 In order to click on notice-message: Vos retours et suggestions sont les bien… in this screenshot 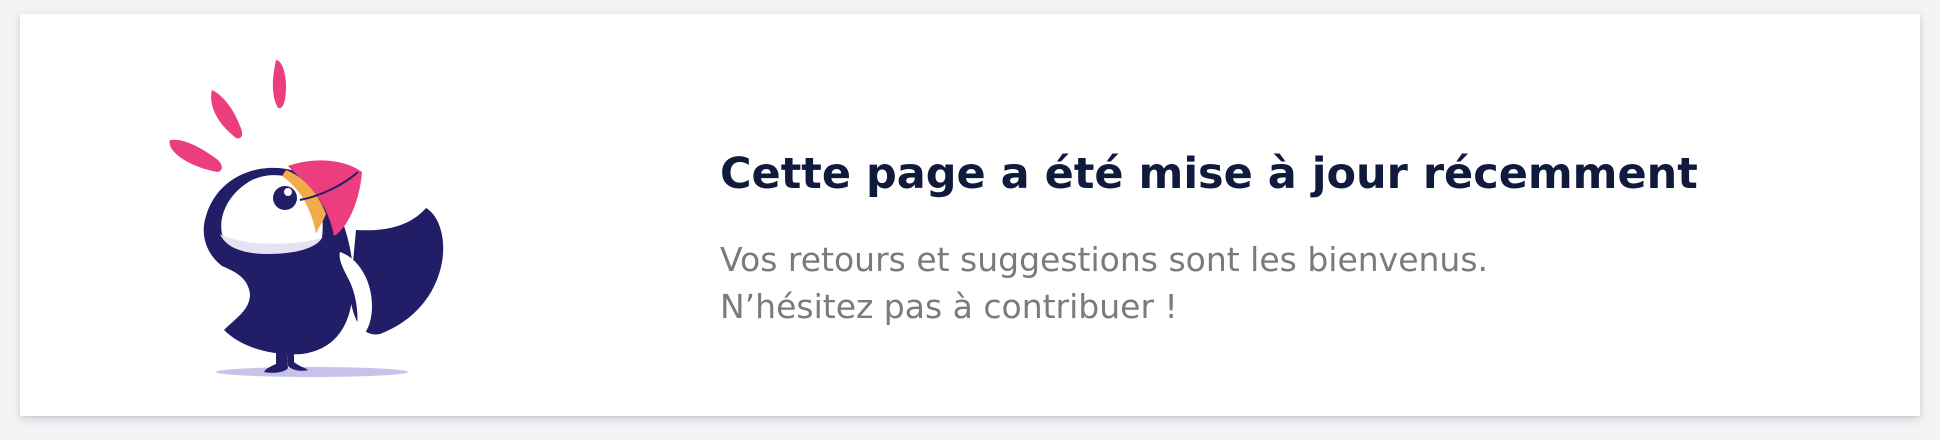, I will do `click(1295, 283)`.